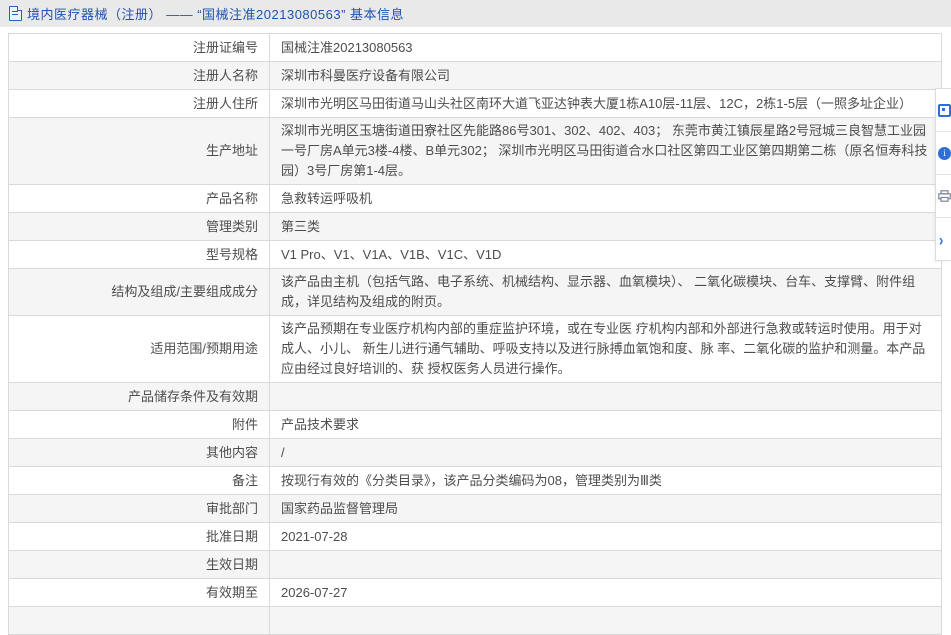 This screenshot has width=951, height=635. Describe the element at coordinates (605, 75) in the screenshot. I see `row-value: 深圳市科曼医疗设备有限公司` at that location.